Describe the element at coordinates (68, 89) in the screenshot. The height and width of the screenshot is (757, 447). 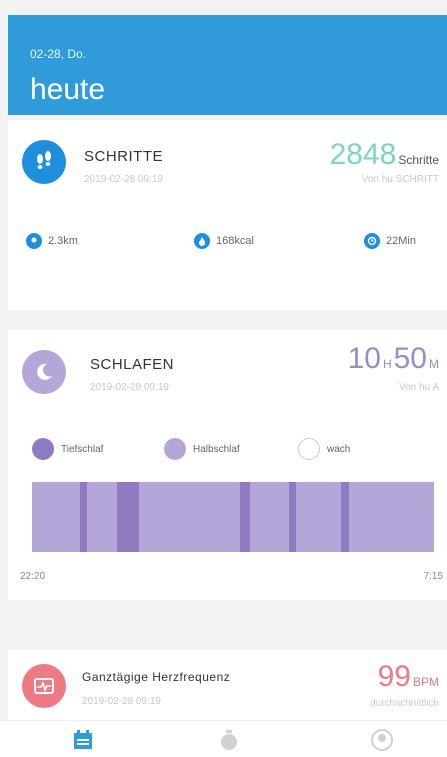
I see `header-title: heute` at that location.